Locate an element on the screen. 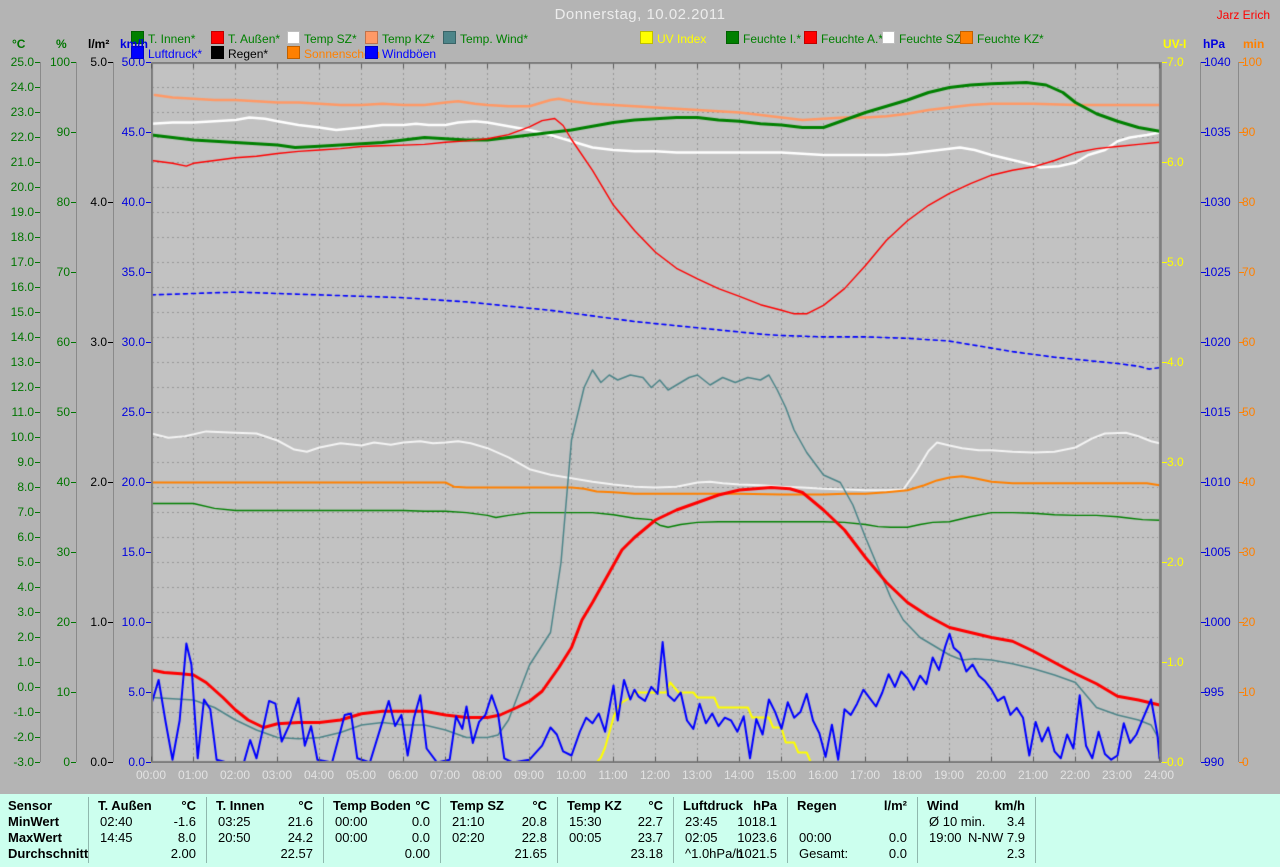  axis-tick-label: -3.0 is located at coordinates (23, 762).